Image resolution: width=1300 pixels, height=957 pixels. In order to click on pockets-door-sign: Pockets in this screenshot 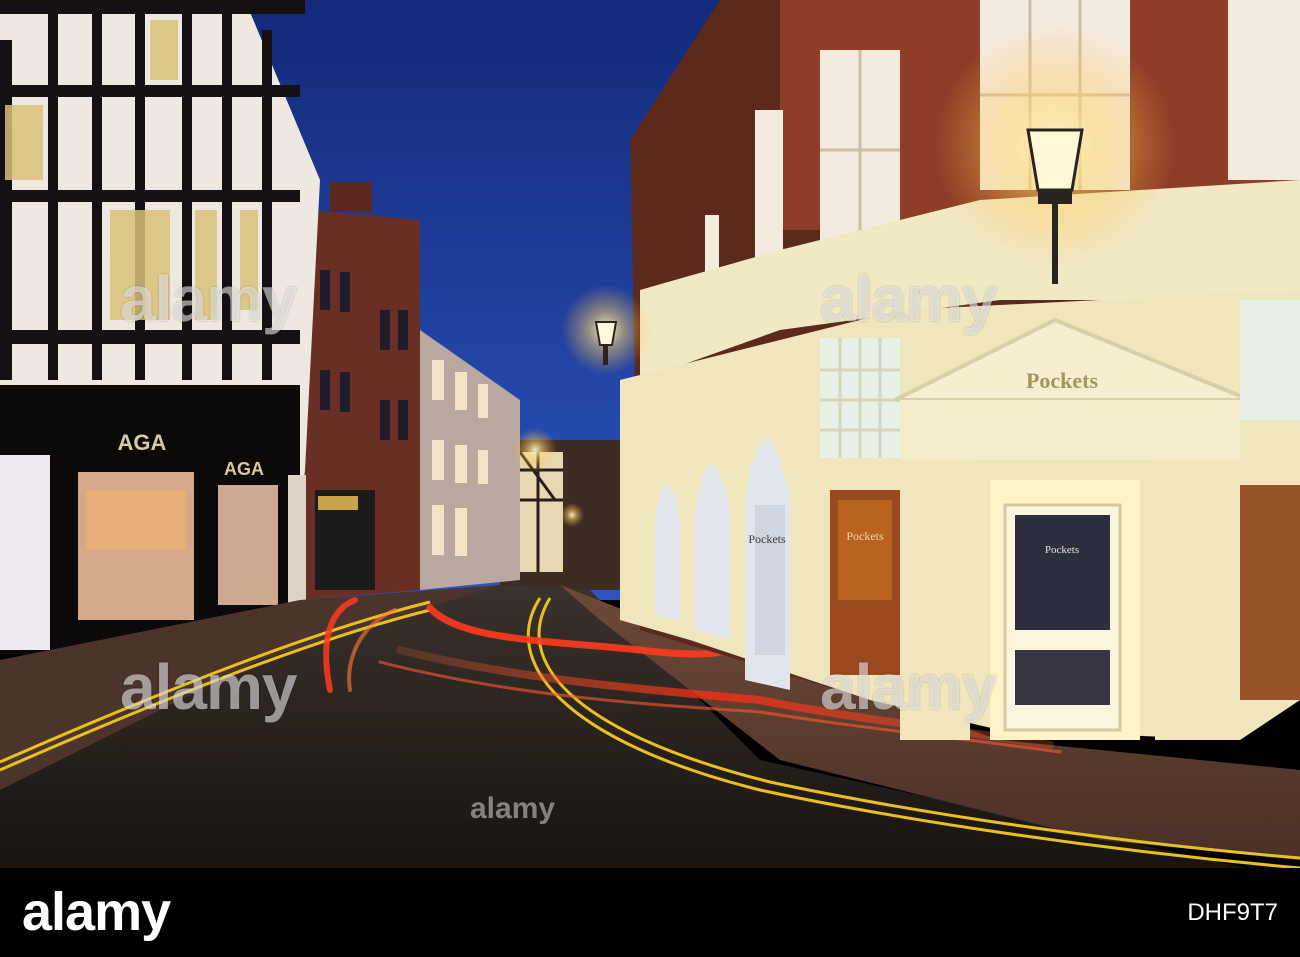, I will do `click(1062, 550)`.